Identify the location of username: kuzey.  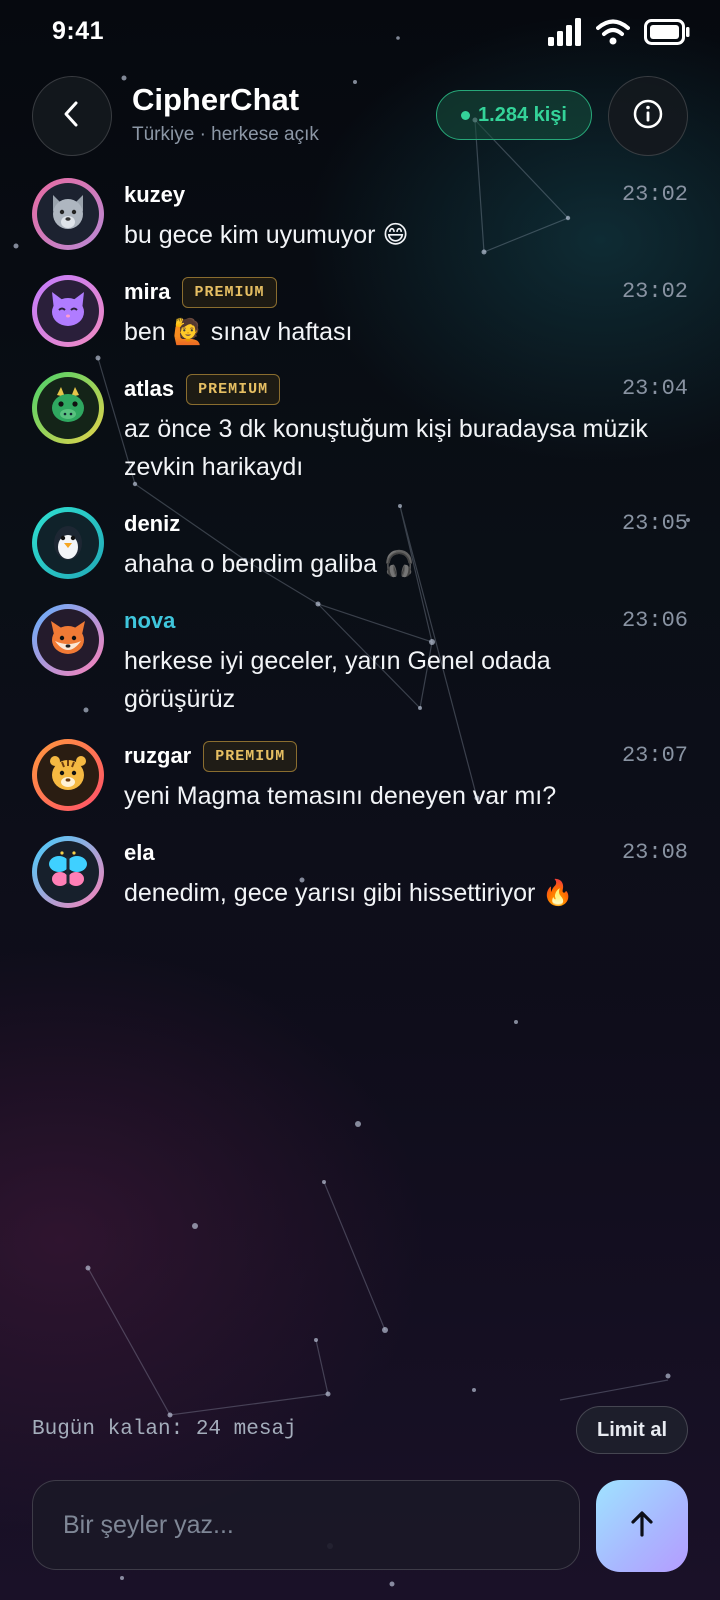
(154, 195).